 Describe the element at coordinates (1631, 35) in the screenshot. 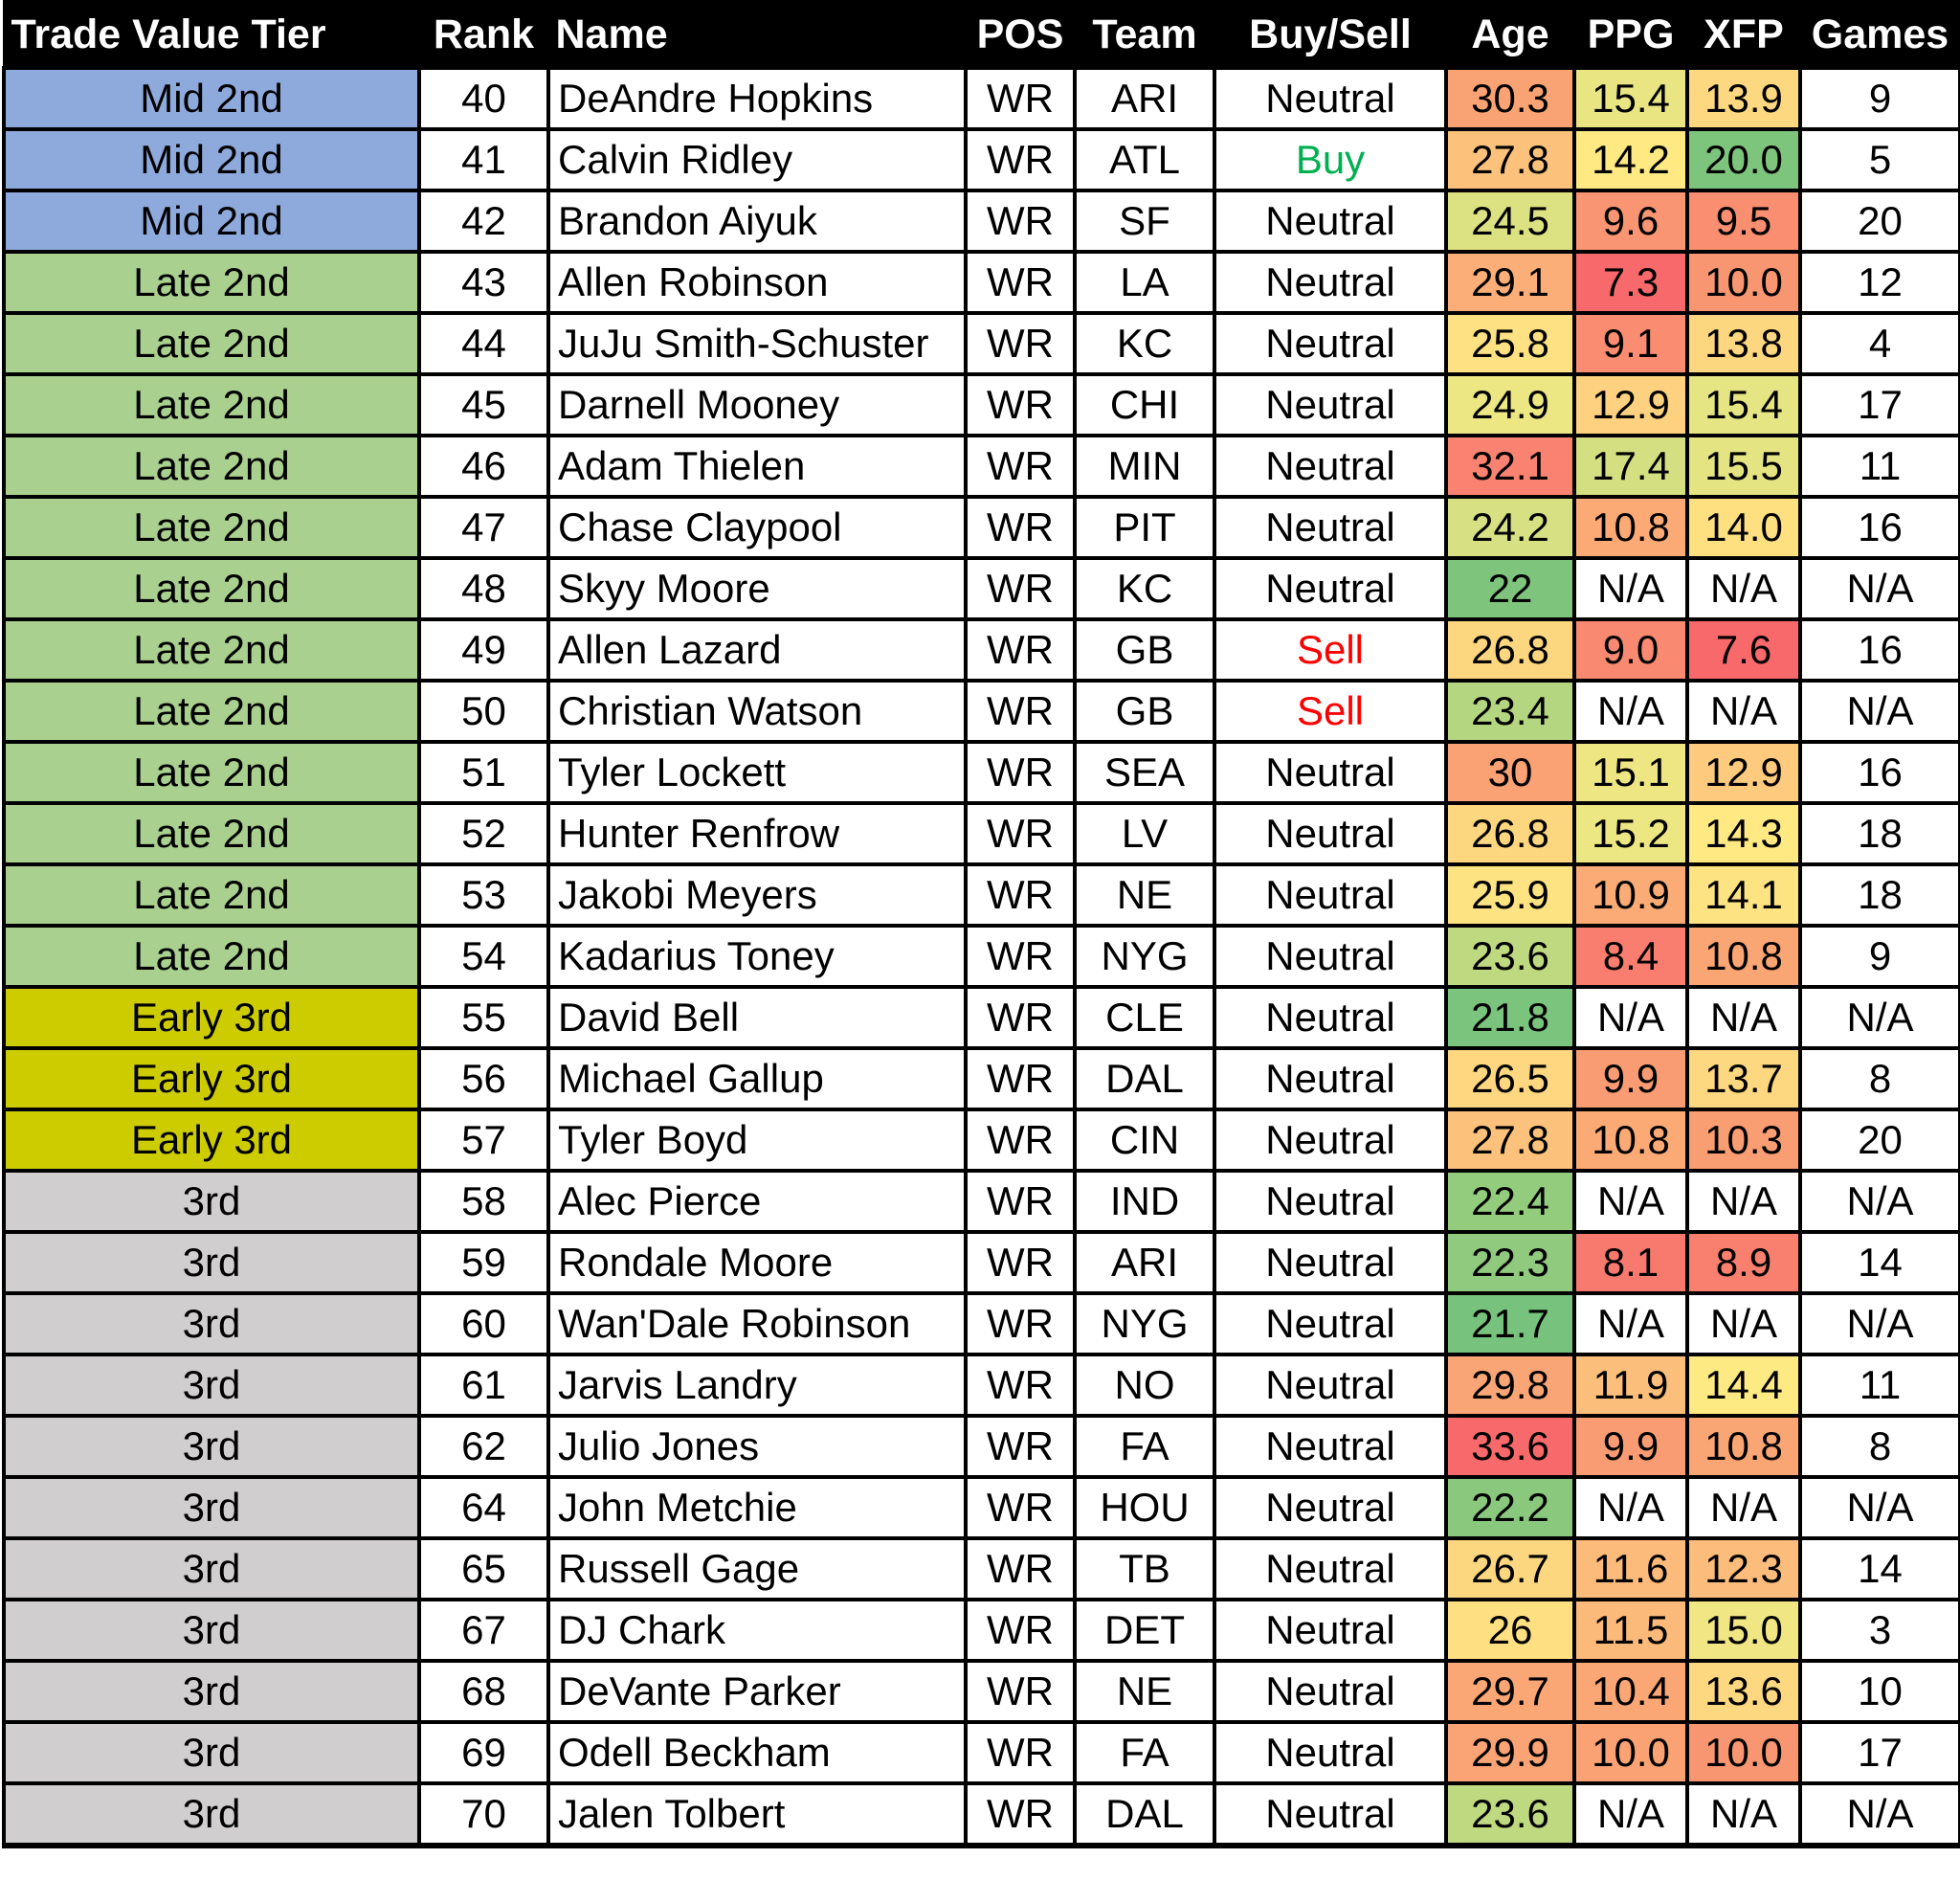

I see `header-ppg: PPG` at that location.